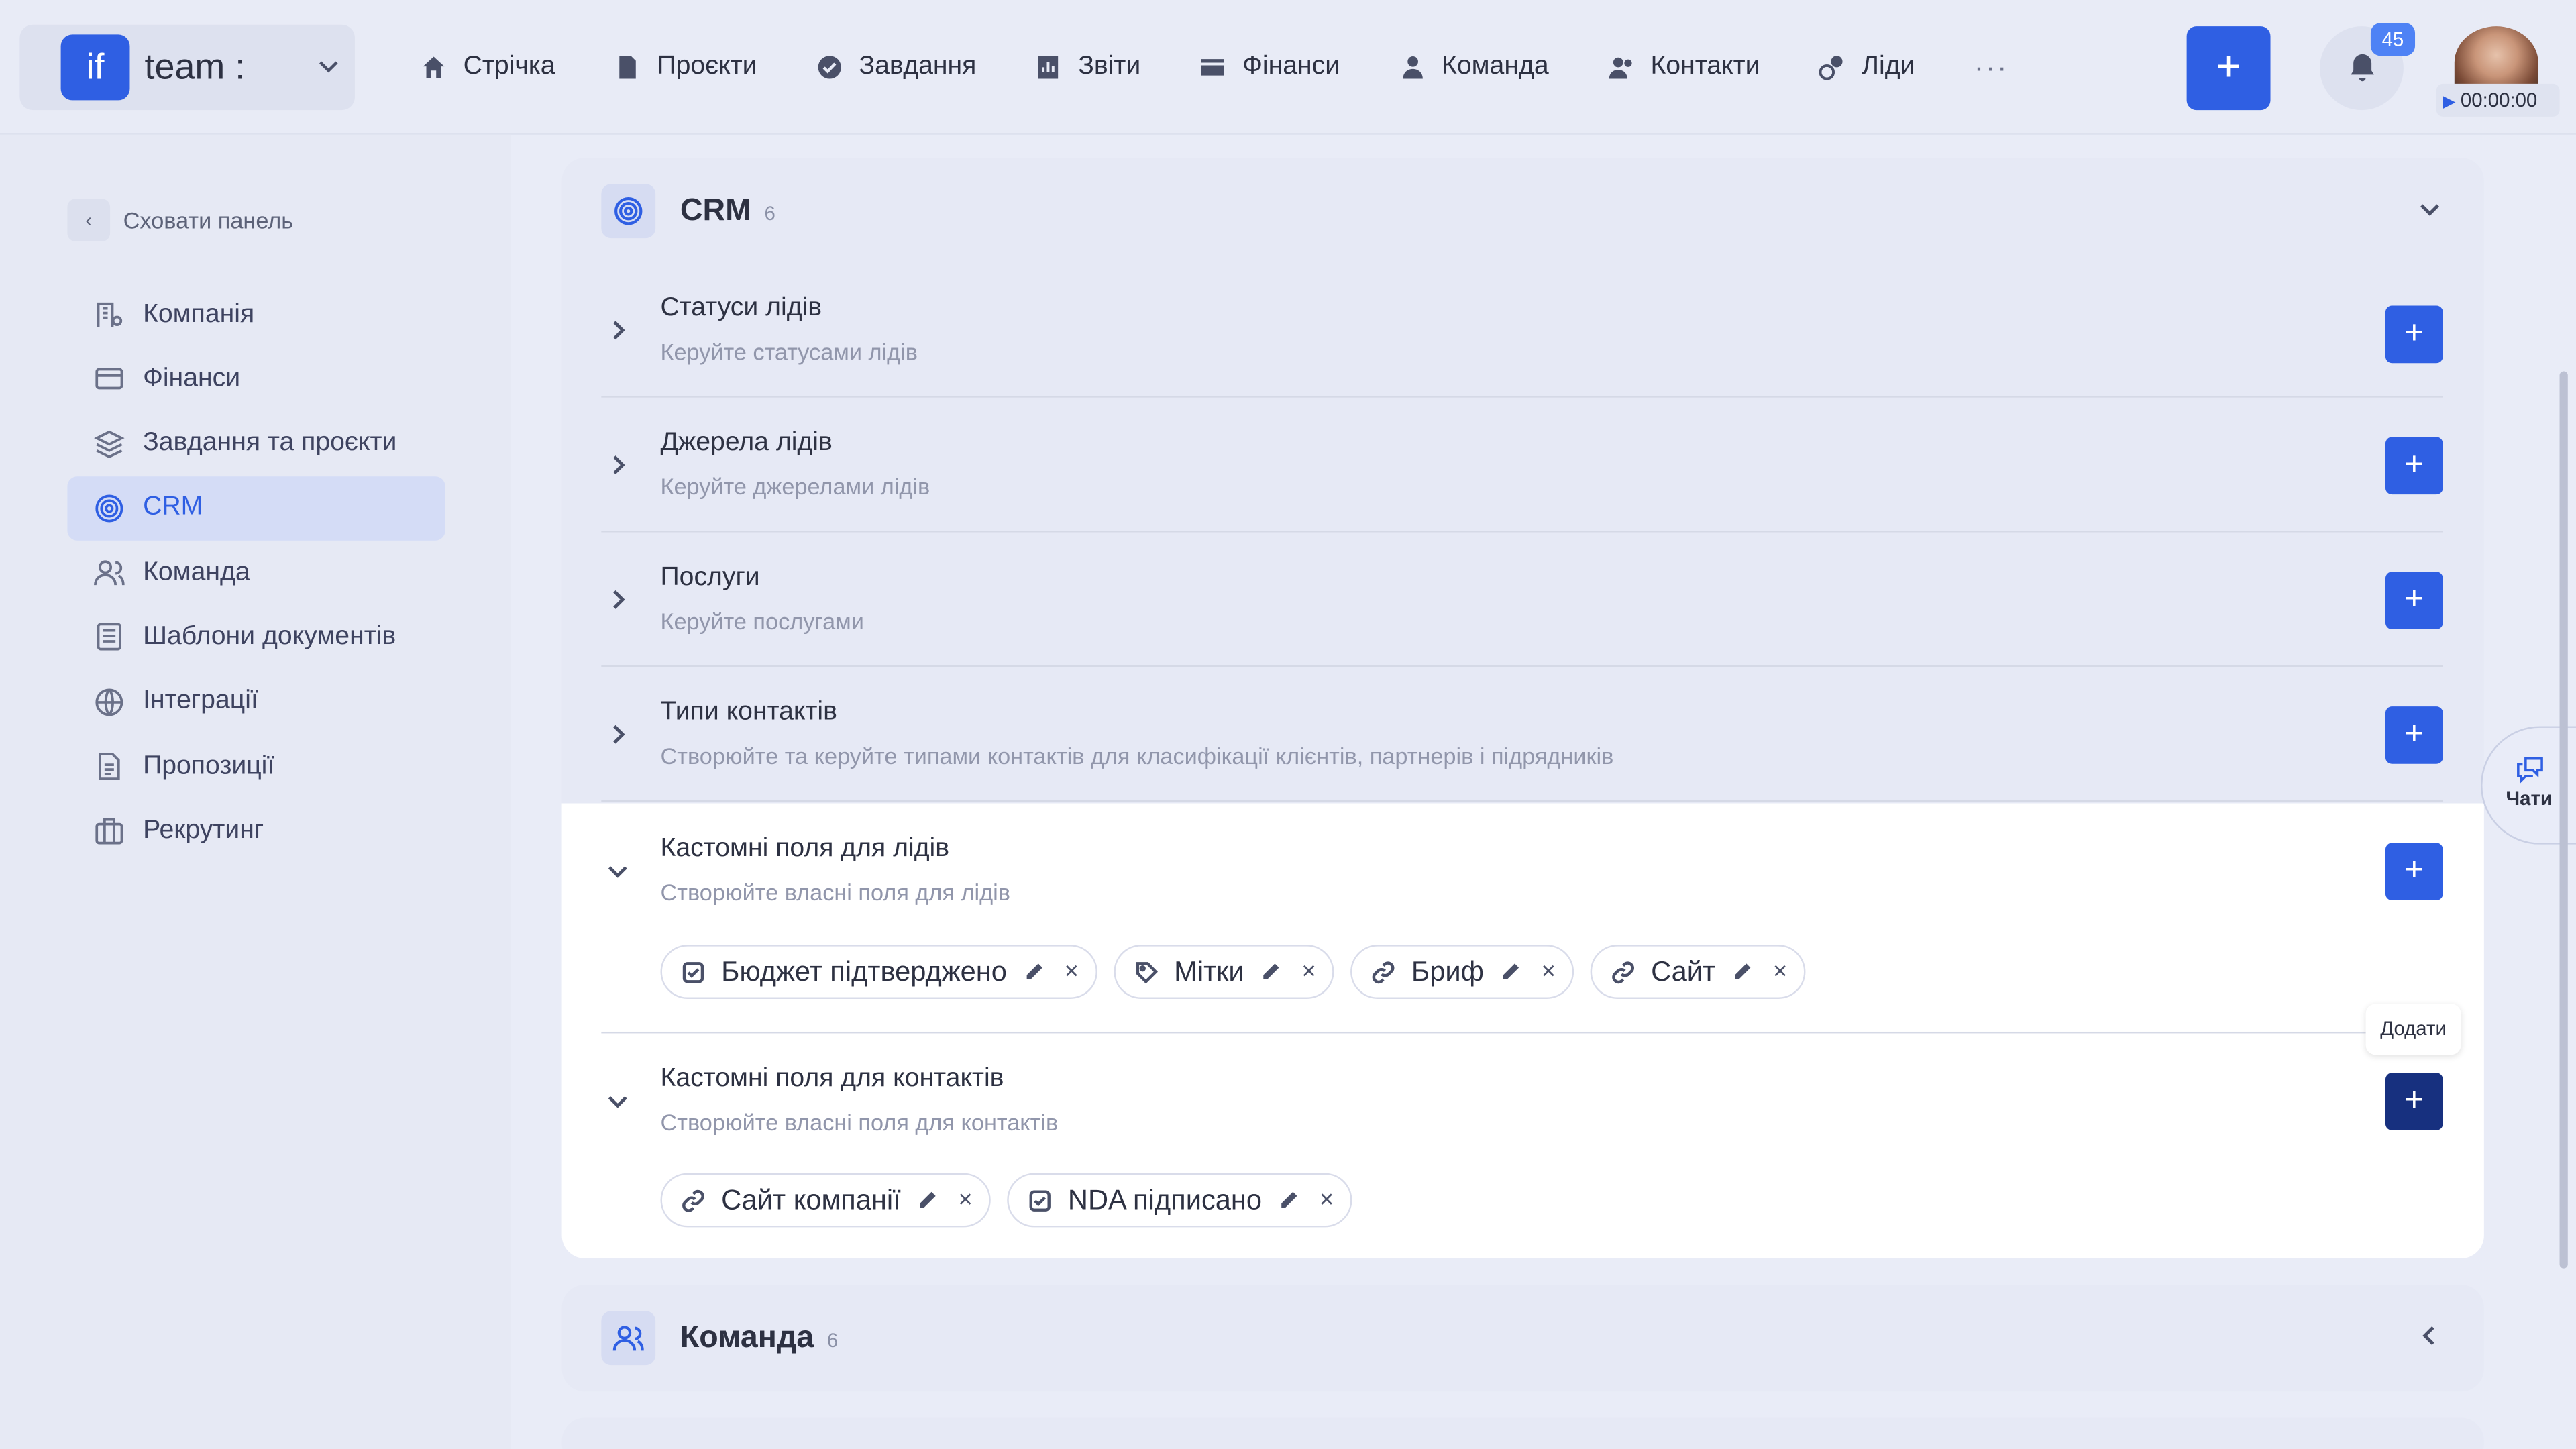  What do you see at coordinates (173, 507) in the screenshot?
I see `sidebar-item-label: CRM` at bounding box center [173, 507].